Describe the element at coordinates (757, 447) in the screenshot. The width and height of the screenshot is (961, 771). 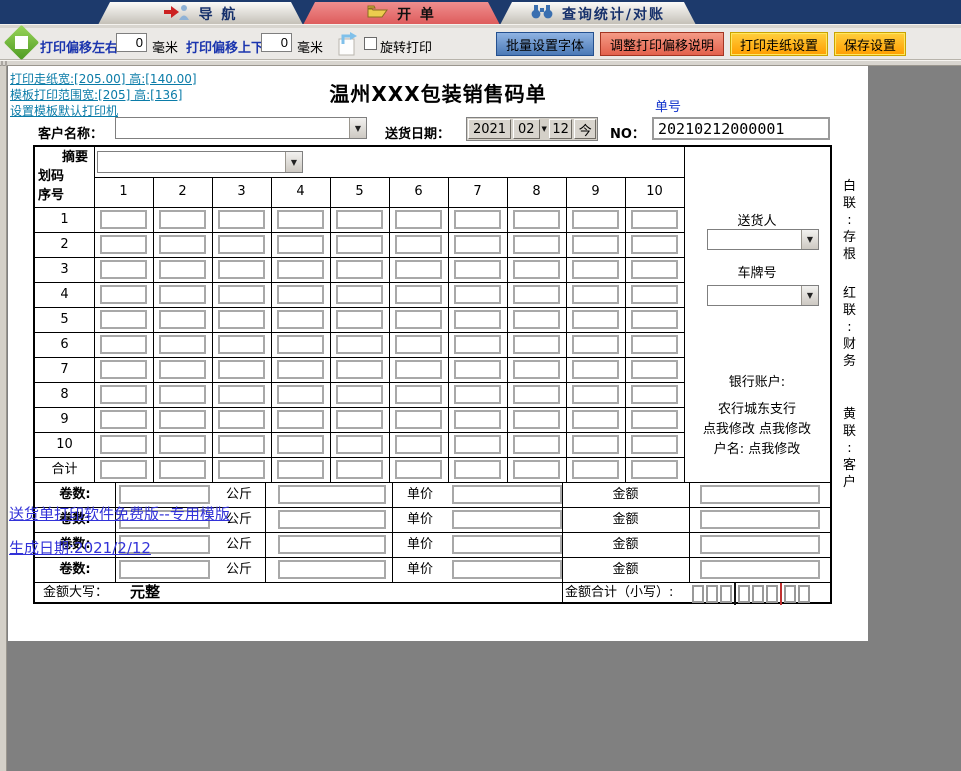
I see `account-name-link: 户名: 点我修改` at that location.